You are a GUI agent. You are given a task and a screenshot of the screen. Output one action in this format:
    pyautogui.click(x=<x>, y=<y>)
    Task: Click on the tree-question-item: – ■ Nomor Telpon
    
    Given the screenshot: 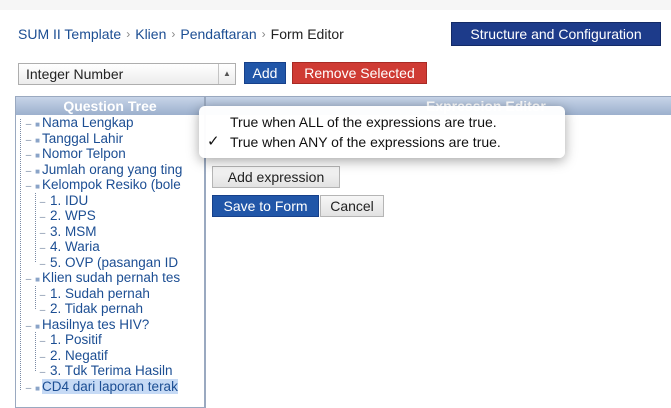 What is the action you would take?
    pyautogui.click(x=110, y=154)
    